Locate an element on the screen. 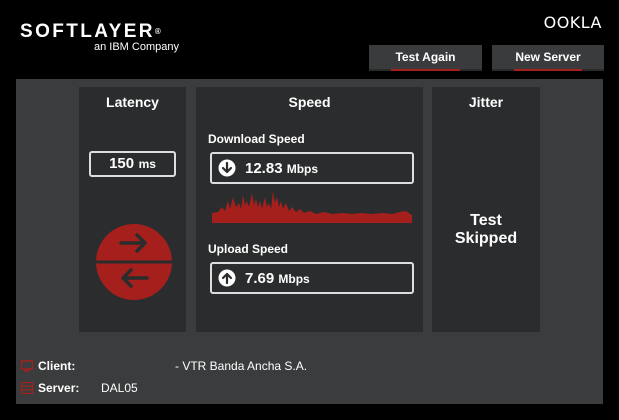 This screenshot has width=619, height=420. server-value: DAL05 is located at coordinates (119, 388).